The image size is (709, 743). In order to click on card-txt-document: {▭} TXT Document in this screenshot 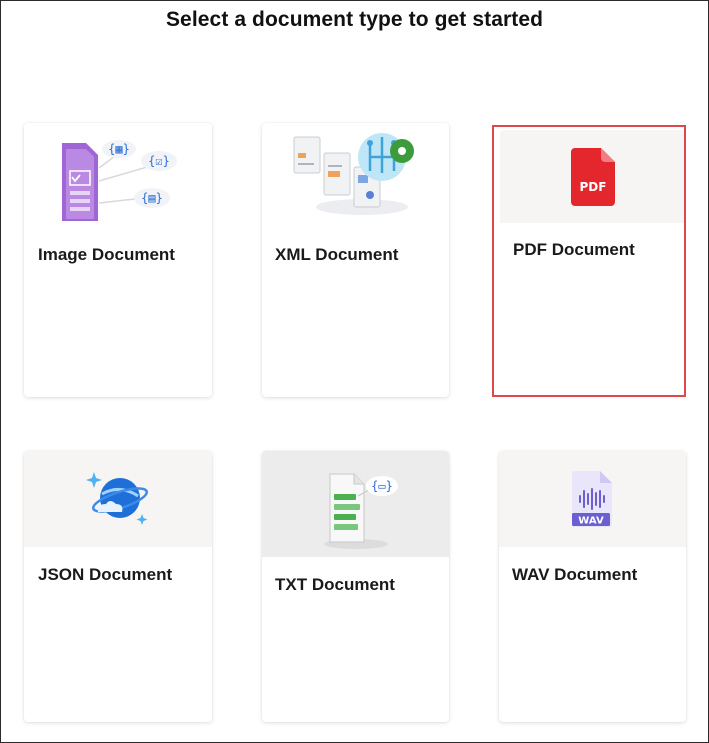, I will do `click(355, 586)`.